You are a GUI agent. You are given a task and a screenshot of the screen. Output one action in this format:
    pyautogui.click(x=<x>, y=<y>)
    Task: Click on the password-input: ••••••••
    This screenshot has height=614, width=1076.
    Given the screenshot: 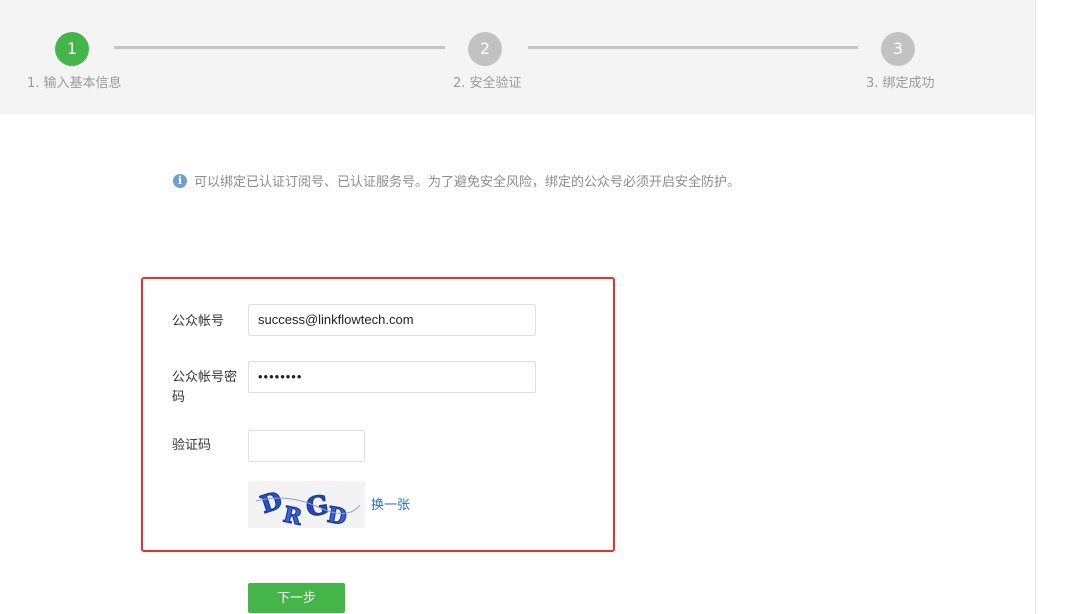 What is the action you would take?
    pyautogui.click(x=392, y=377)
    